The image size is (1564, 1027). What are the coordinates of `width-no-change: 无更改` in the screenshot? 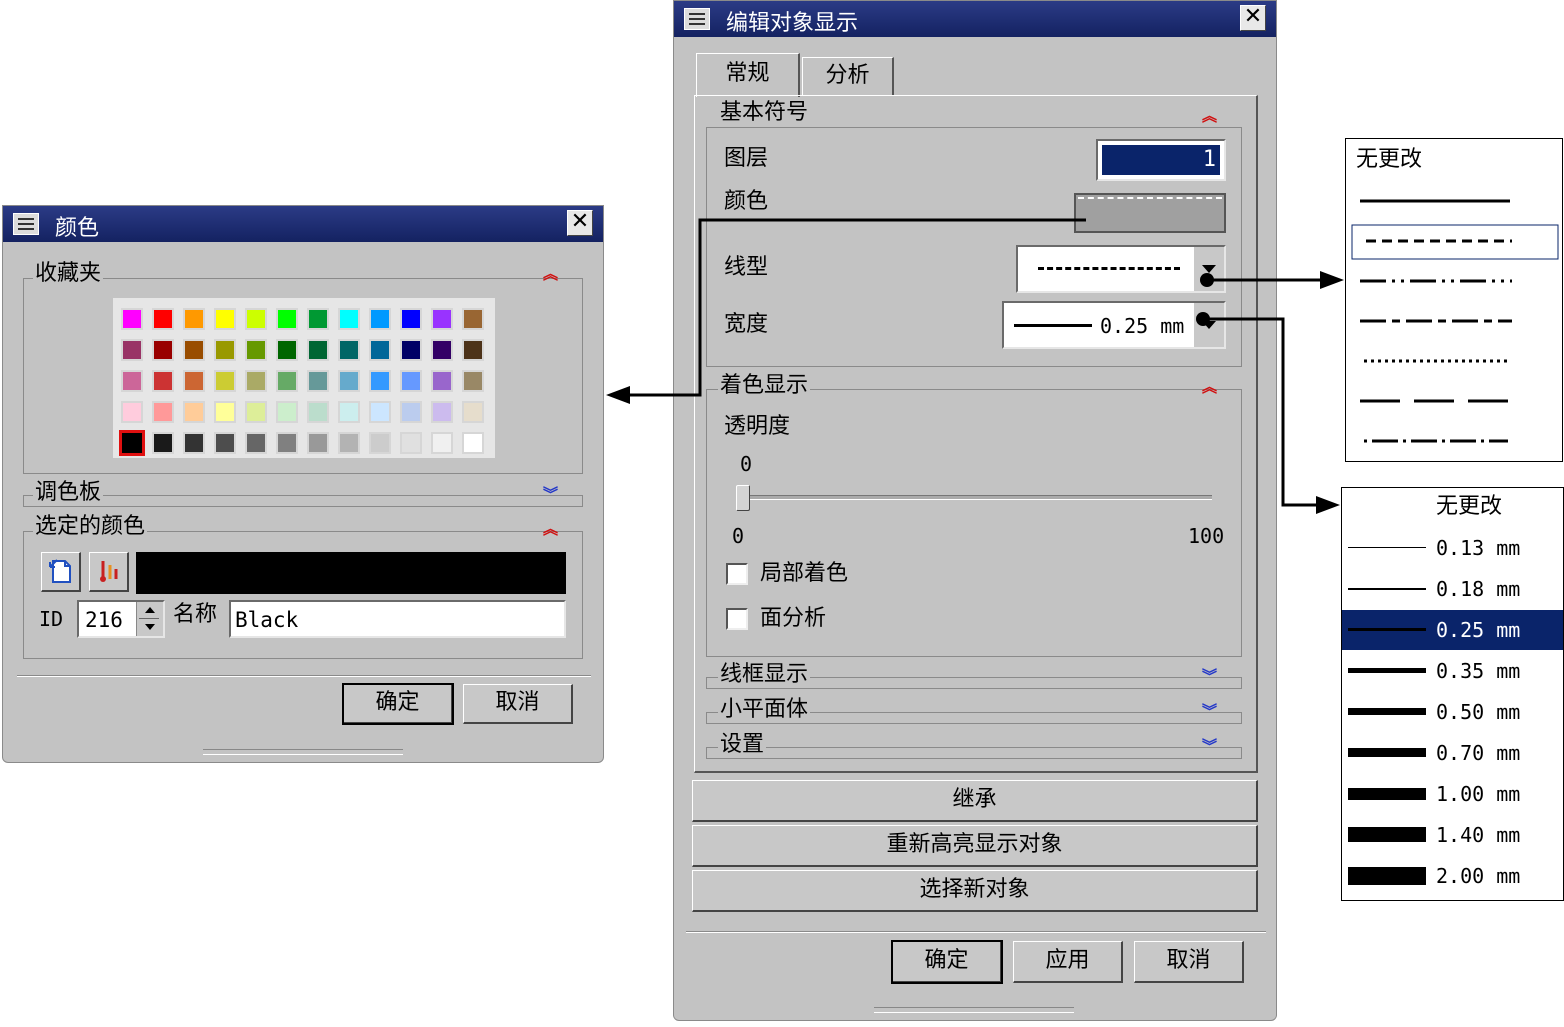 It's located at (1469, 507).